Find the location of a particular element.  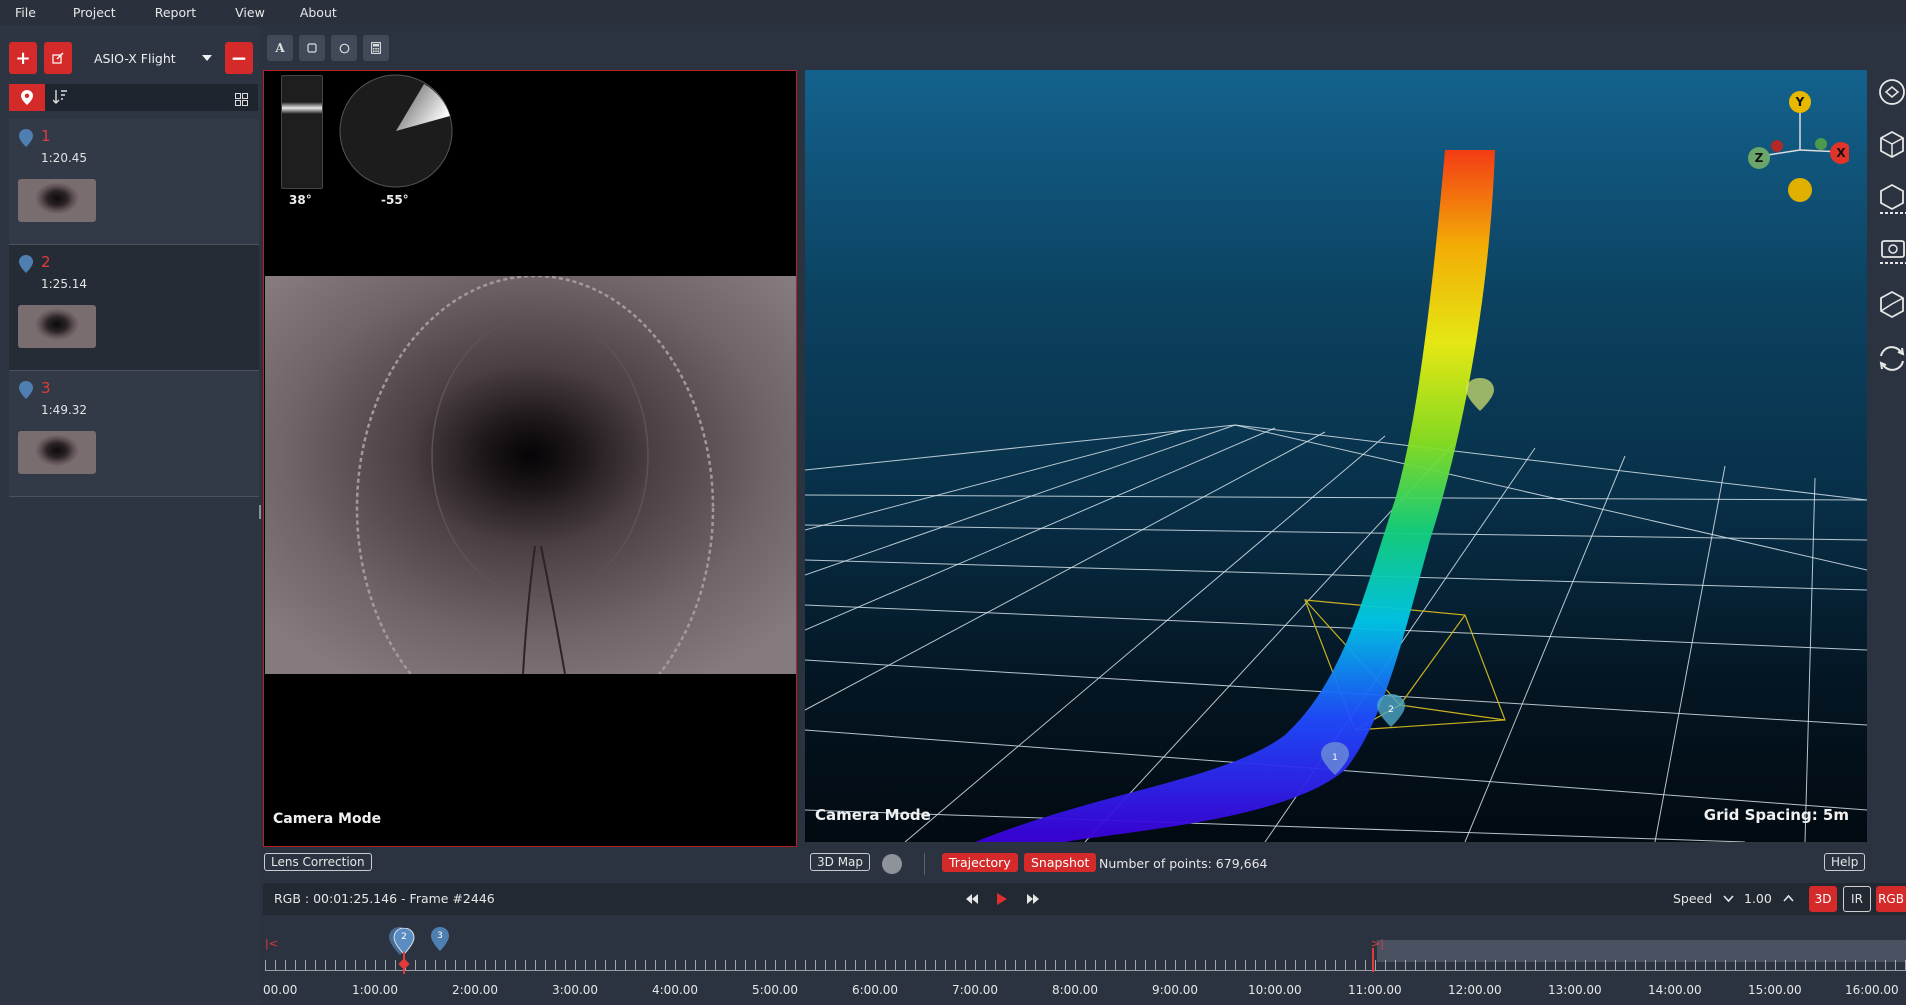

timeline-tick-label: 14:00.00 is located at coordinates (1675, 990).